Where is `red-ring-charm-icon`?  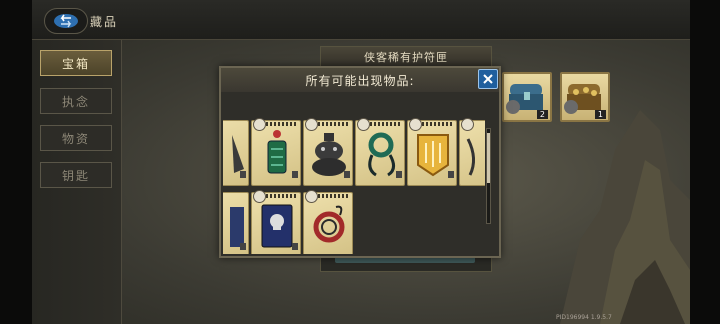 red-ring-charm-icon is located at coordinates (329, 224).